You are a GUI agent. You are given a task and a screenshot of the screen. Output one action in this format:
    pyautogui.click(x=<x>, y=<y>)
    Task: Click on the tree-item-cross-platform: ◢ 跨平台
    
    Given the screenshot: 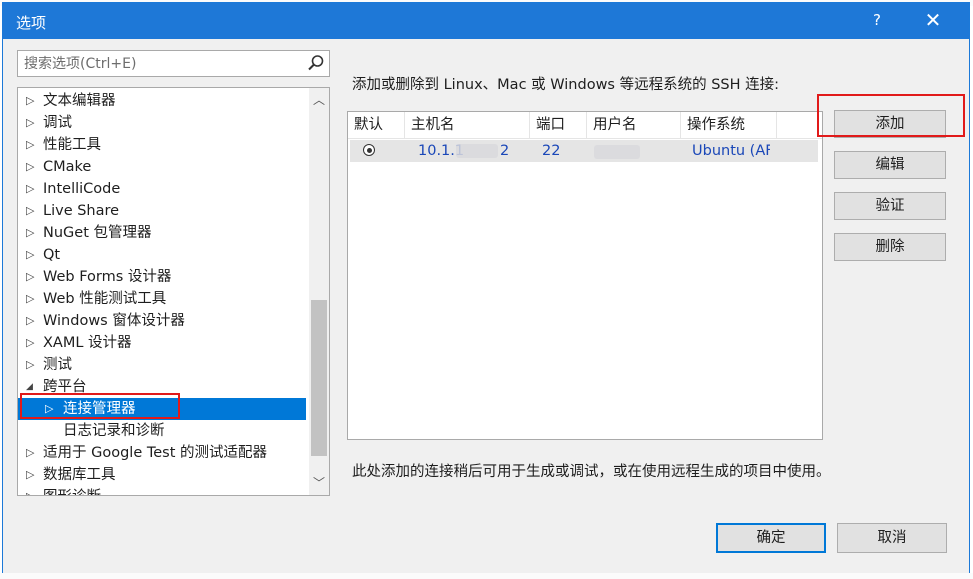 What is the action you would take?
    pyautogui.click(x=162, y=387)
    